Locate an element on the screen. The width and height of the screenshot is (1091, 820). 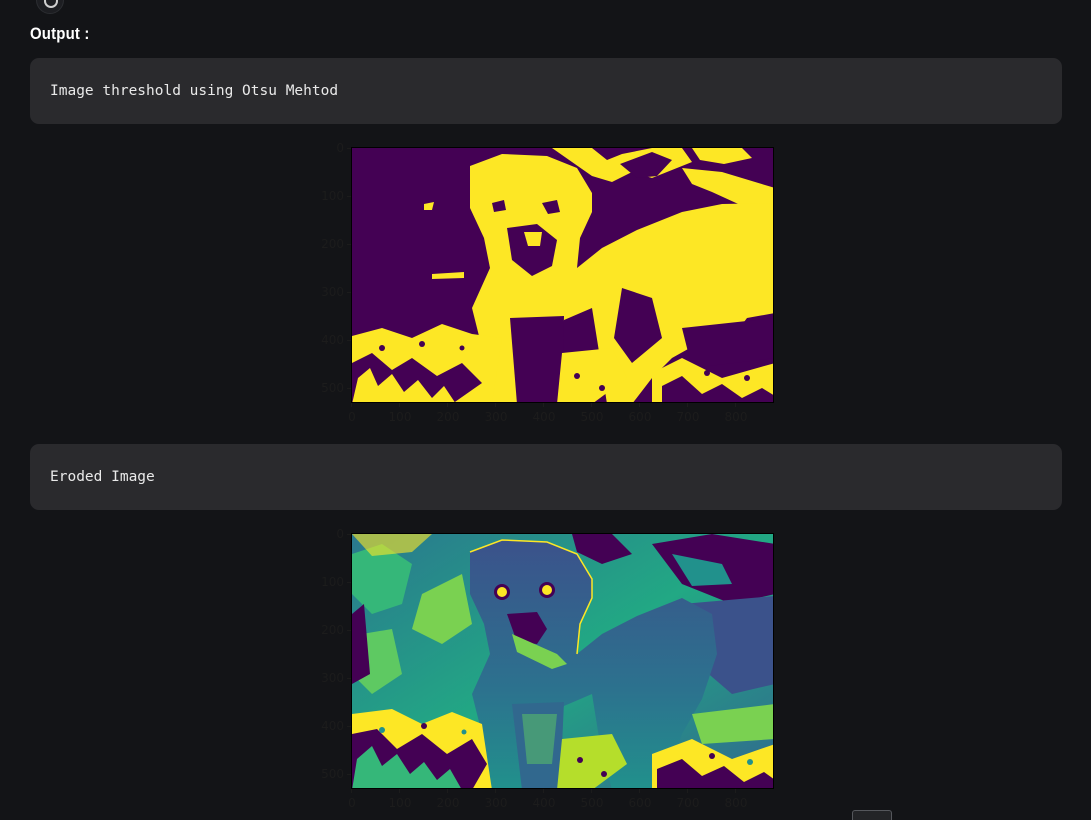
circle-icon is located at coordinates (51, 4).